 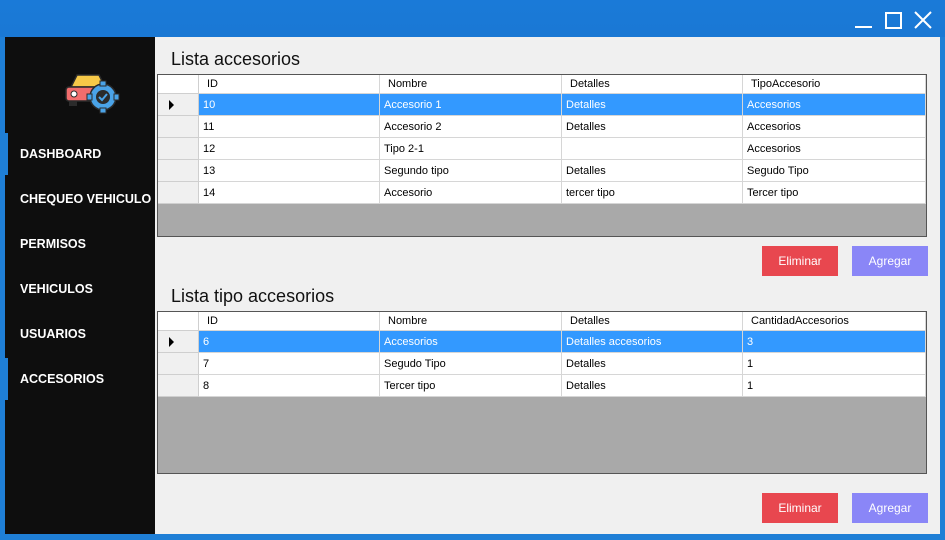 What do you see at coordinates (800, 508) in the screenshot?
I see `eliminar-tipo-button: Eliminar` at bounding box center [800, 508].